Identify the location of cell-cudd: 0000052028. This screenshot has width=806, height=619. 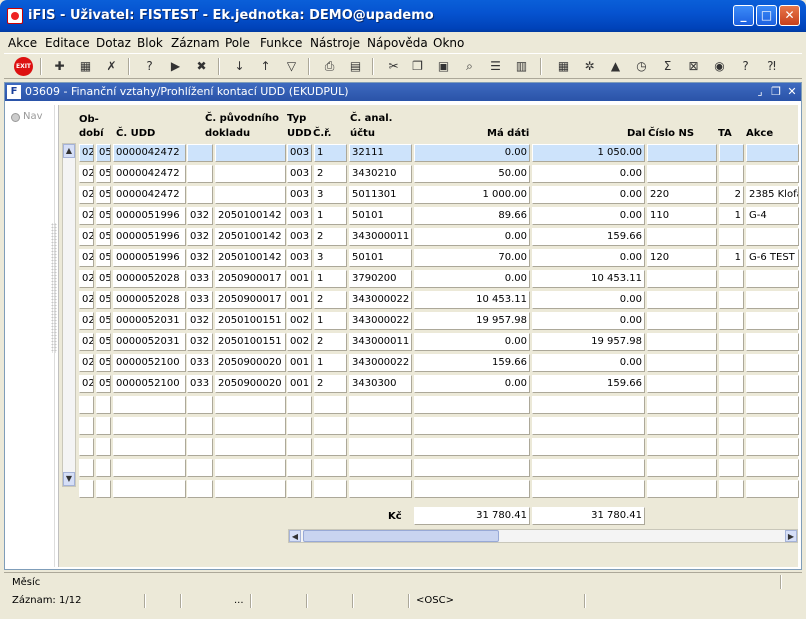
(149, 300).